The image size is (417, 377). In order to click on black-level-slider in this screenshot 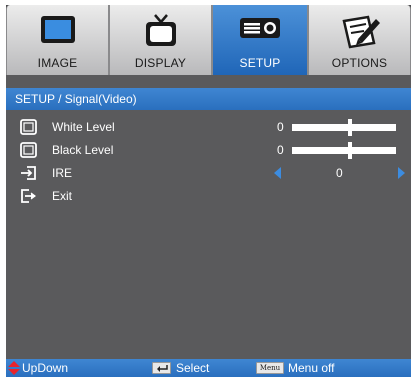, I will do `click(344, 150)`.